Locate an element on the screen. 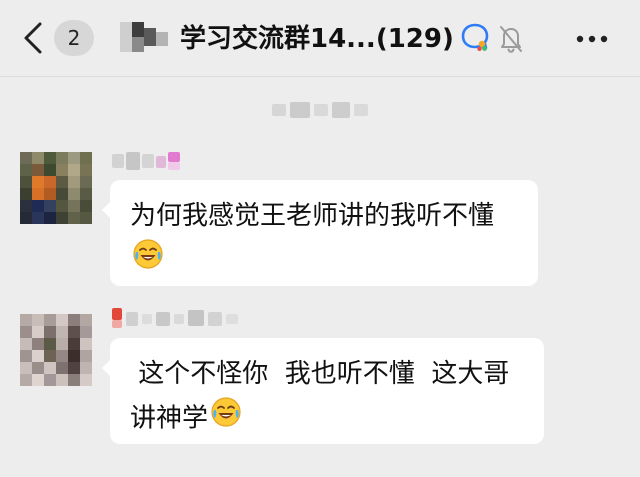 The height and width of the screenshot is (477, 640). chevron-left-icon is located at coordinates (33, 38).